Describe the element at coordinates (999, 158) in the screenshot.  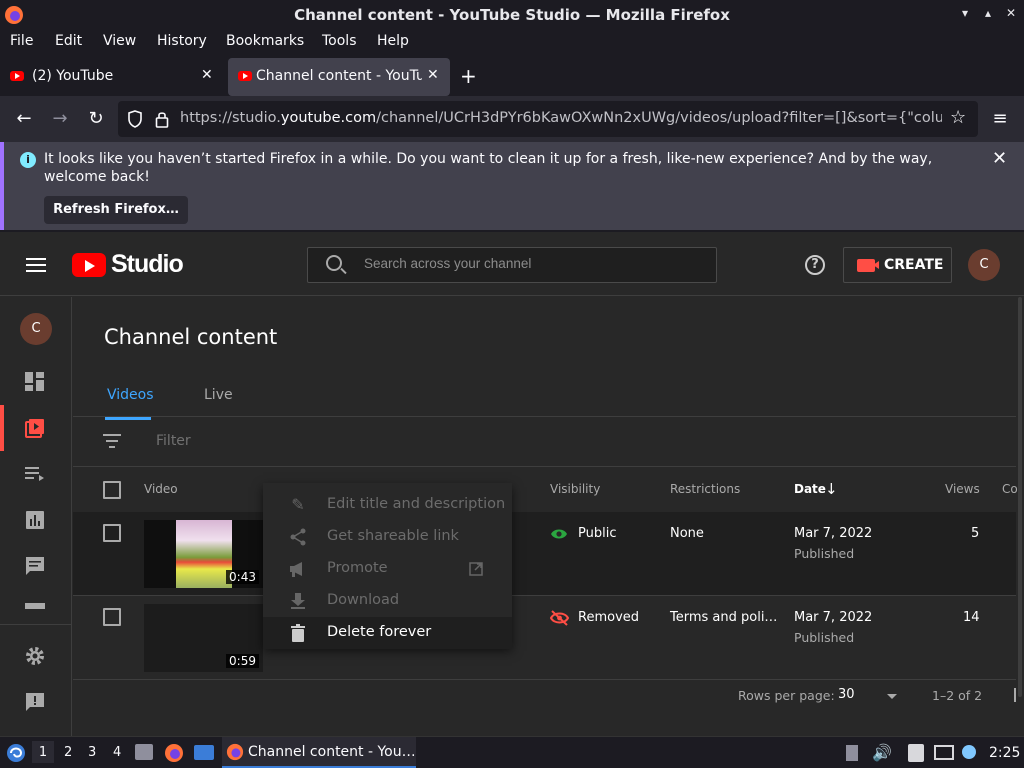
I see `close-notification-icon: ✕` at that location.